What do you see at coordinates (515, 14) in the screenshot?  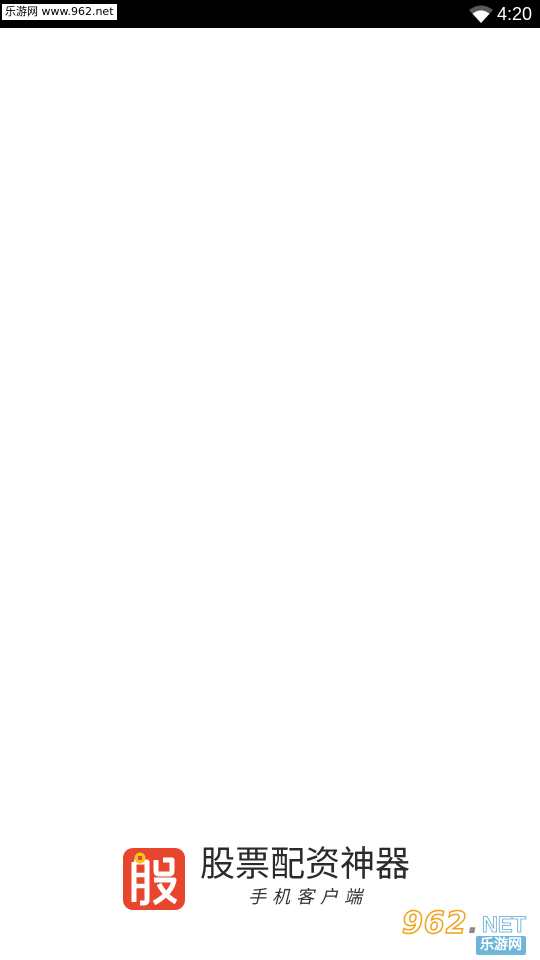 I see `status-clock: 4:20` at bounding box center [515, 14].